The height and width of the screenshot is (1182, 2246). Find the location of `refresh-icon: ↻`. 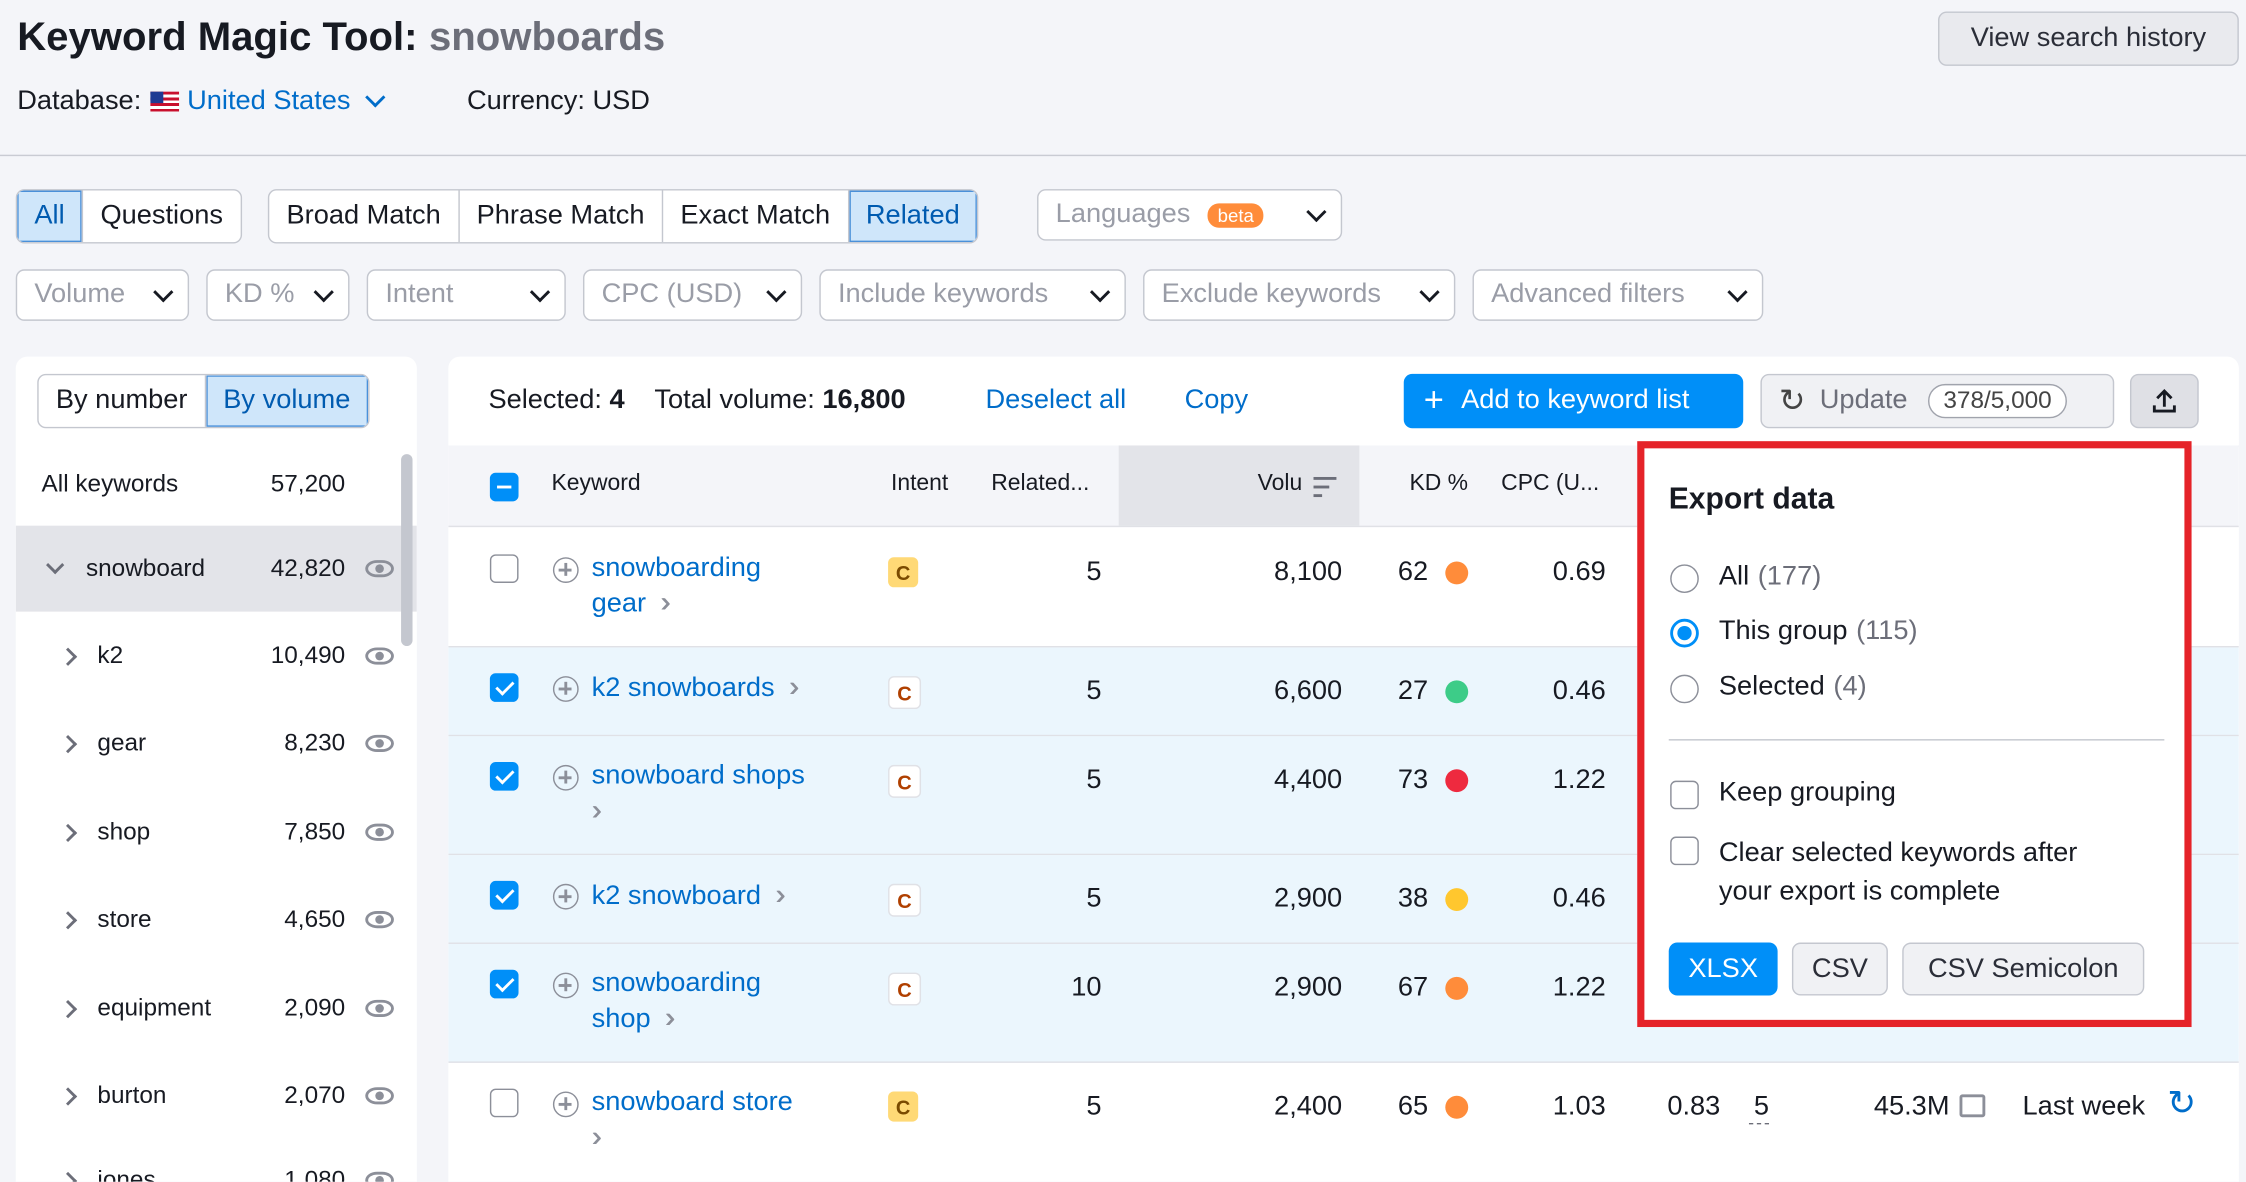

refresh-icon: ↻ is located at coordinates (2181, 1104).